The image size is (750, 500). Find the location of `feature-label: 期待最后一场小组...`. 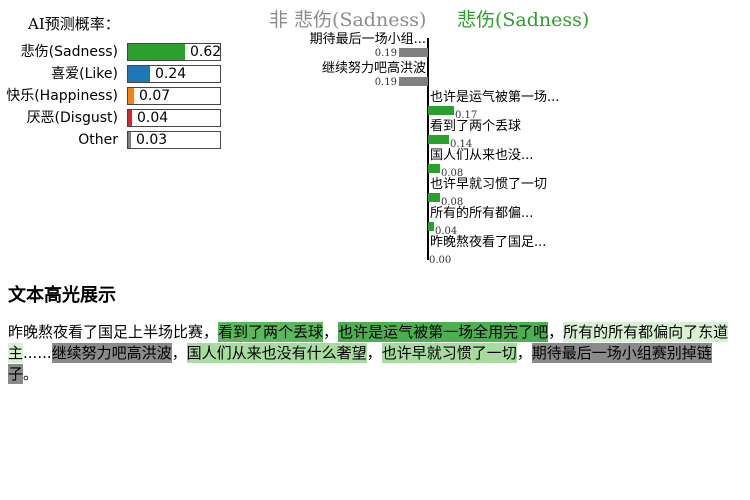

feature-label: 期待最后一场小组... is located at coordinates (367, 39).